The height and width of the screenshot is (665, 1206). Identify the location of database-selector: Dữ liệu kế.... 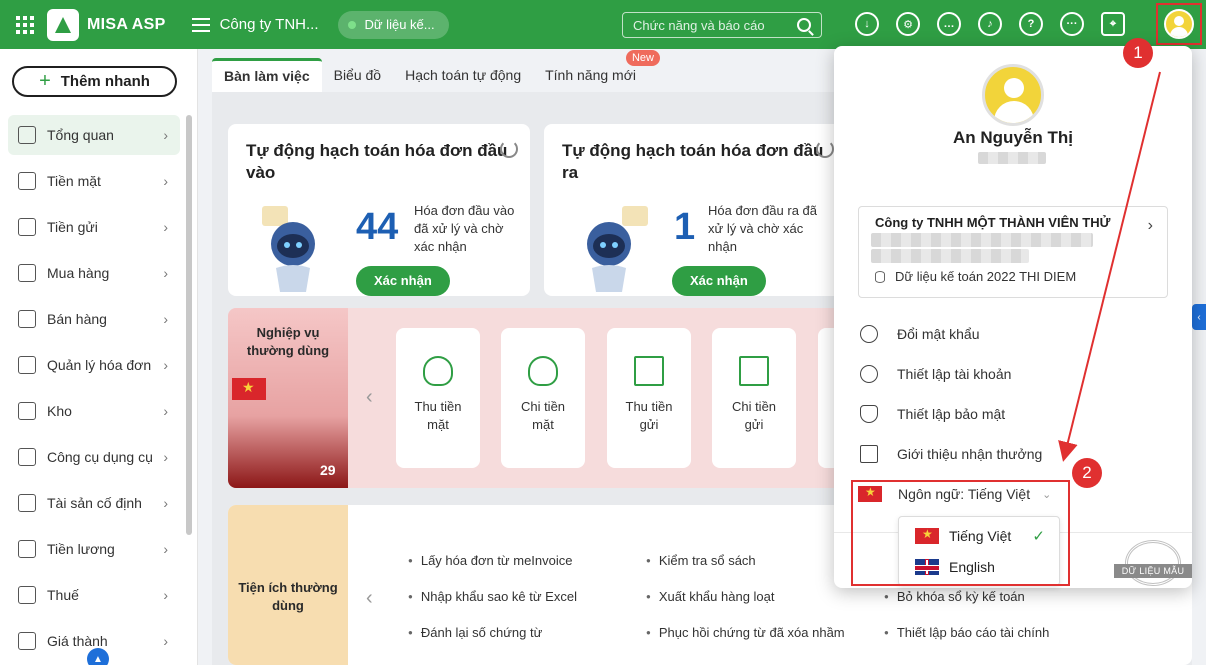
(393, 24).